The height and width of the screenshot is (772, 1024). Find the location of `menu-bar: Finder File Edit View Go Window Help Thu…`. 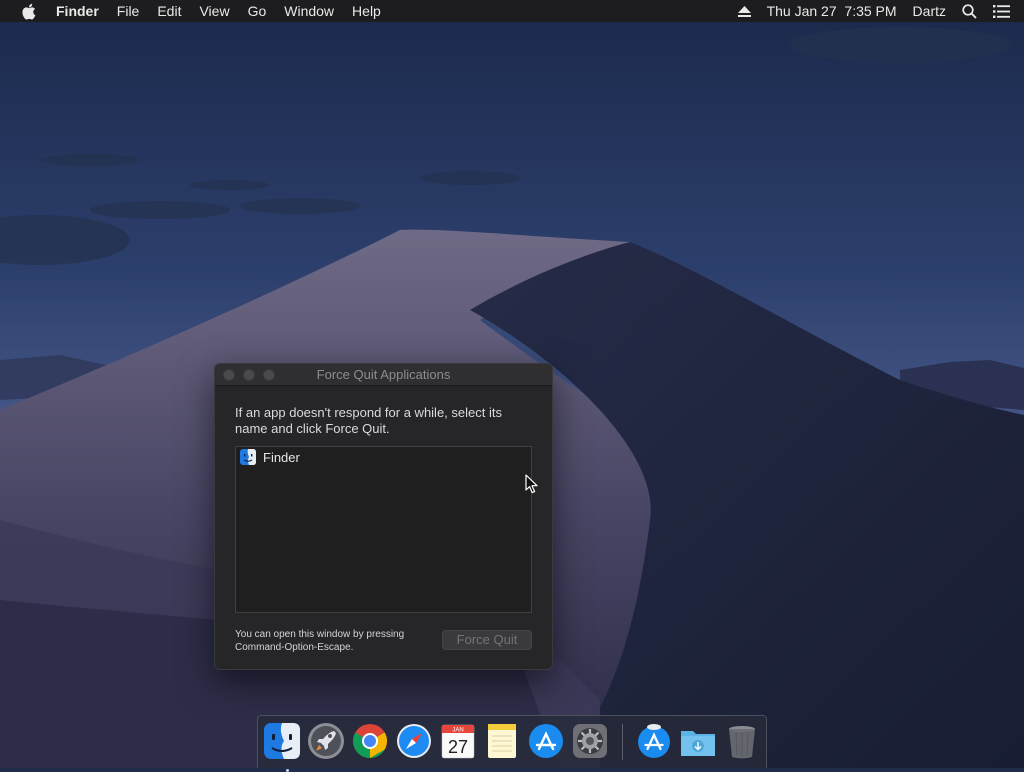

menu-bar: Finder File Edit View Go Window Help Thu… is located at coordinates (512, 11).